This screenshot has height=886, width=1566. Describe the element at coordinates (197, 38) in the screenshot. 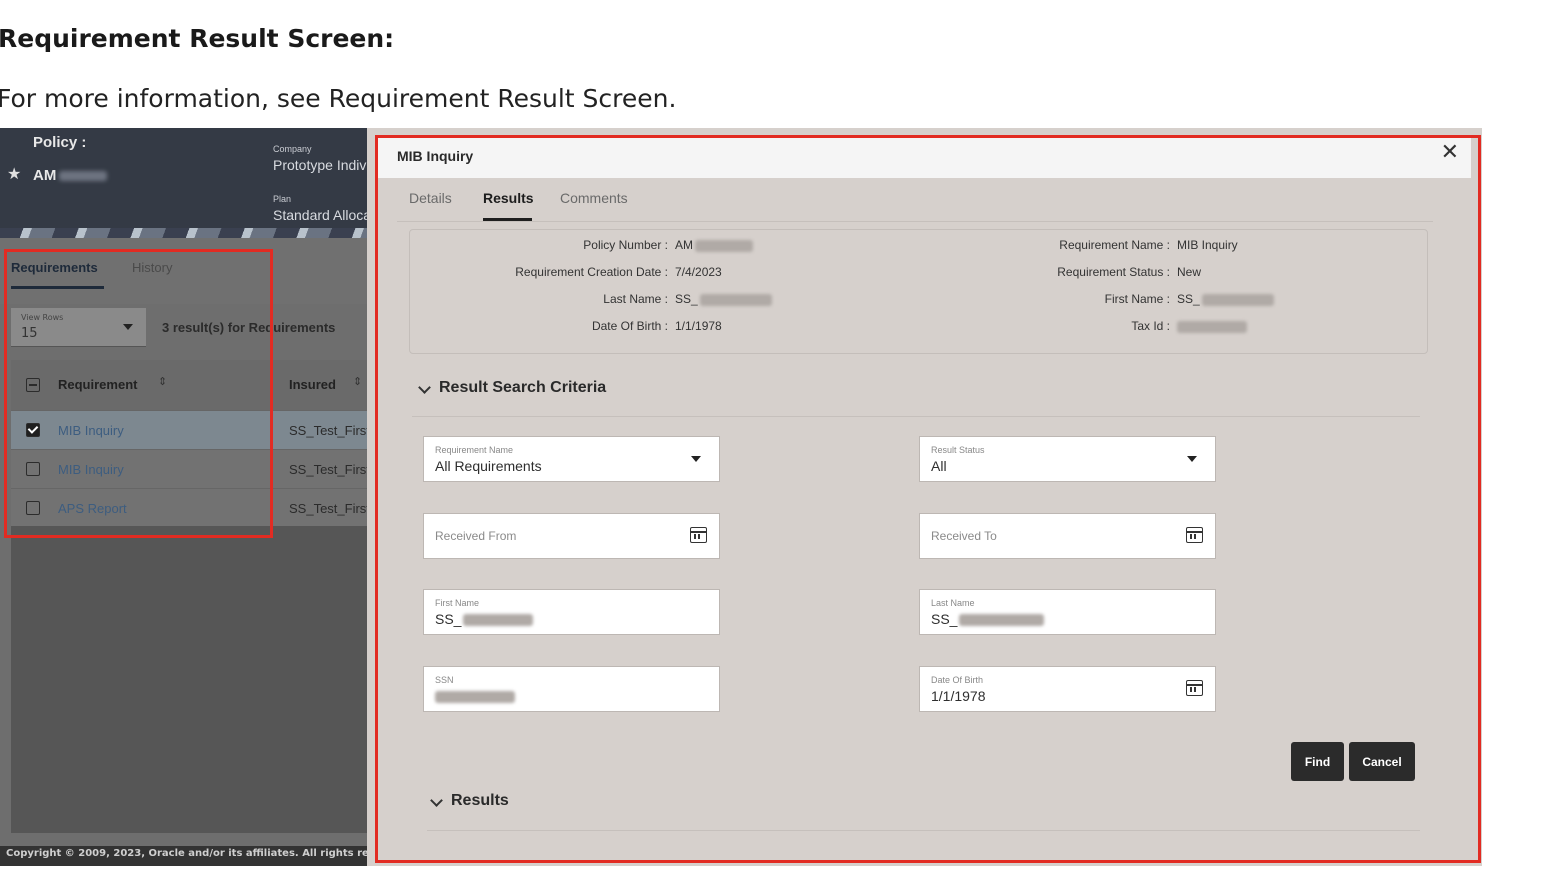

I see `doc-heading: Requirement Result Screen:` at that location.